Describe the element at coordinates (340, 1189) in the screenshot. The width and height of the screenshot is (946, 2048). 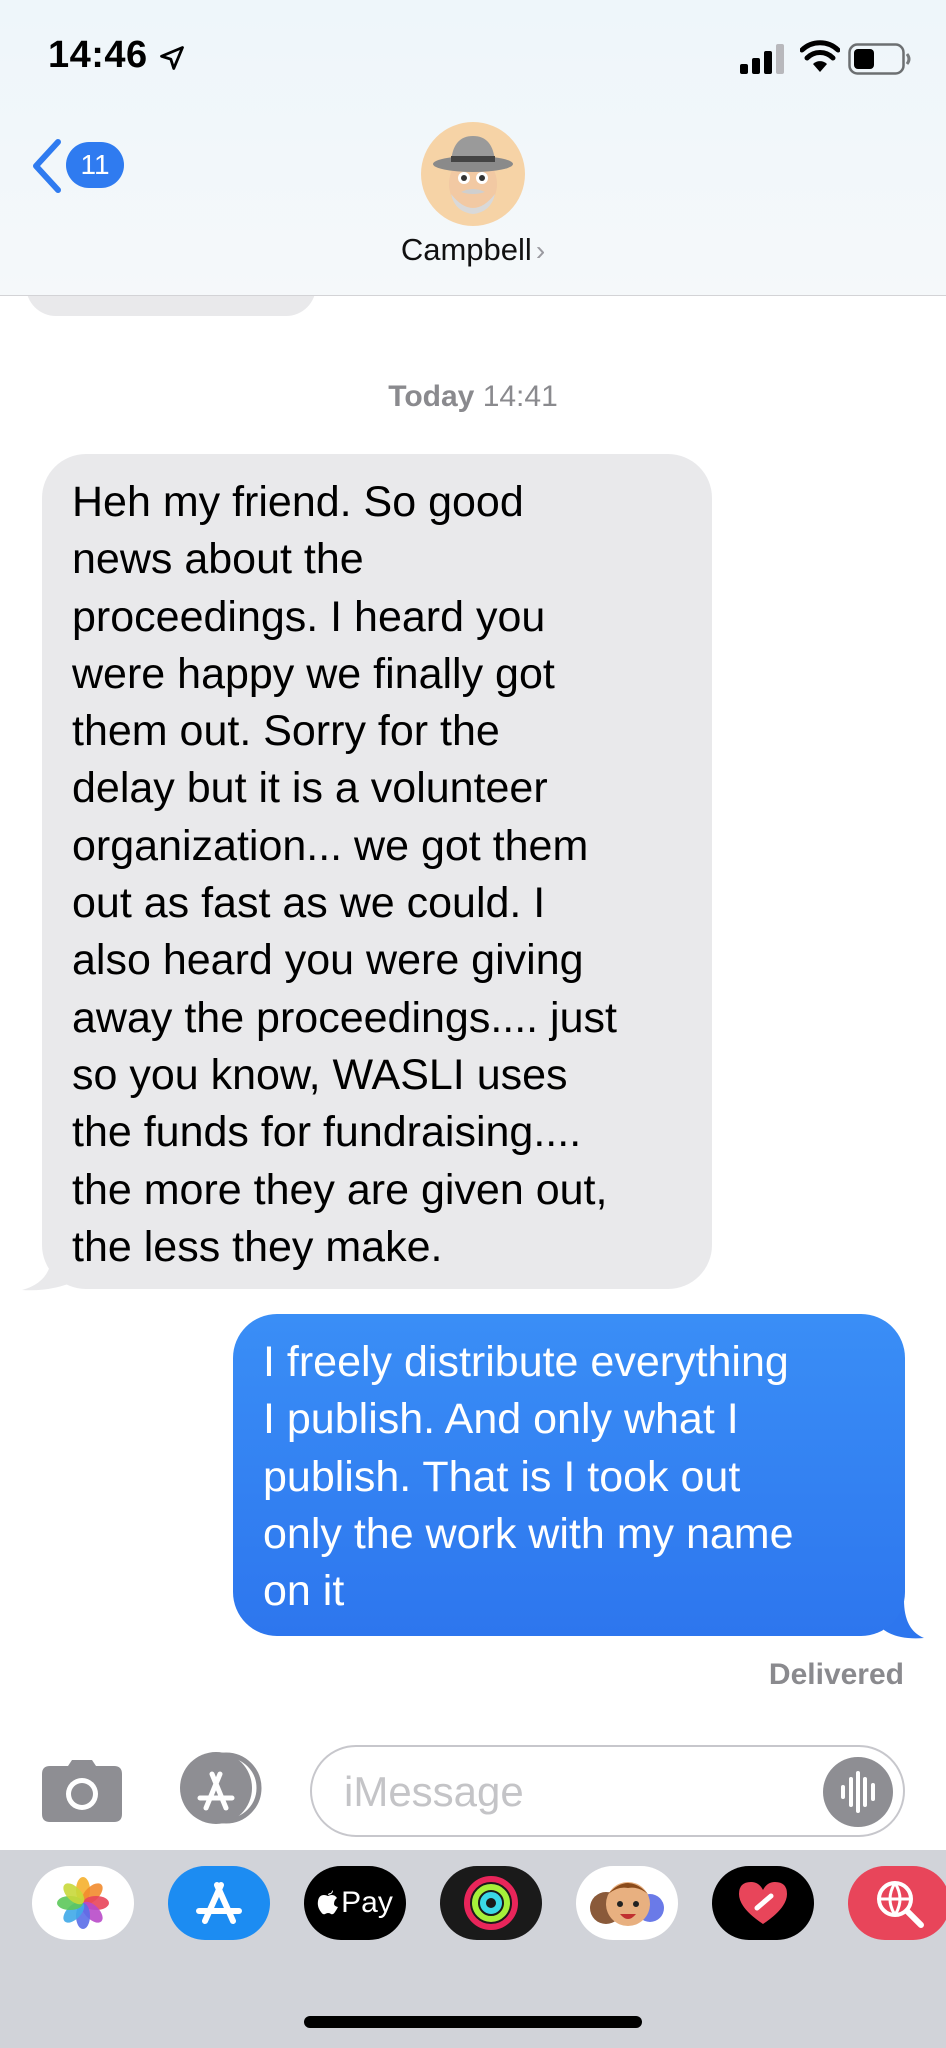
I see `message-line: the more they are given out,` at that location.